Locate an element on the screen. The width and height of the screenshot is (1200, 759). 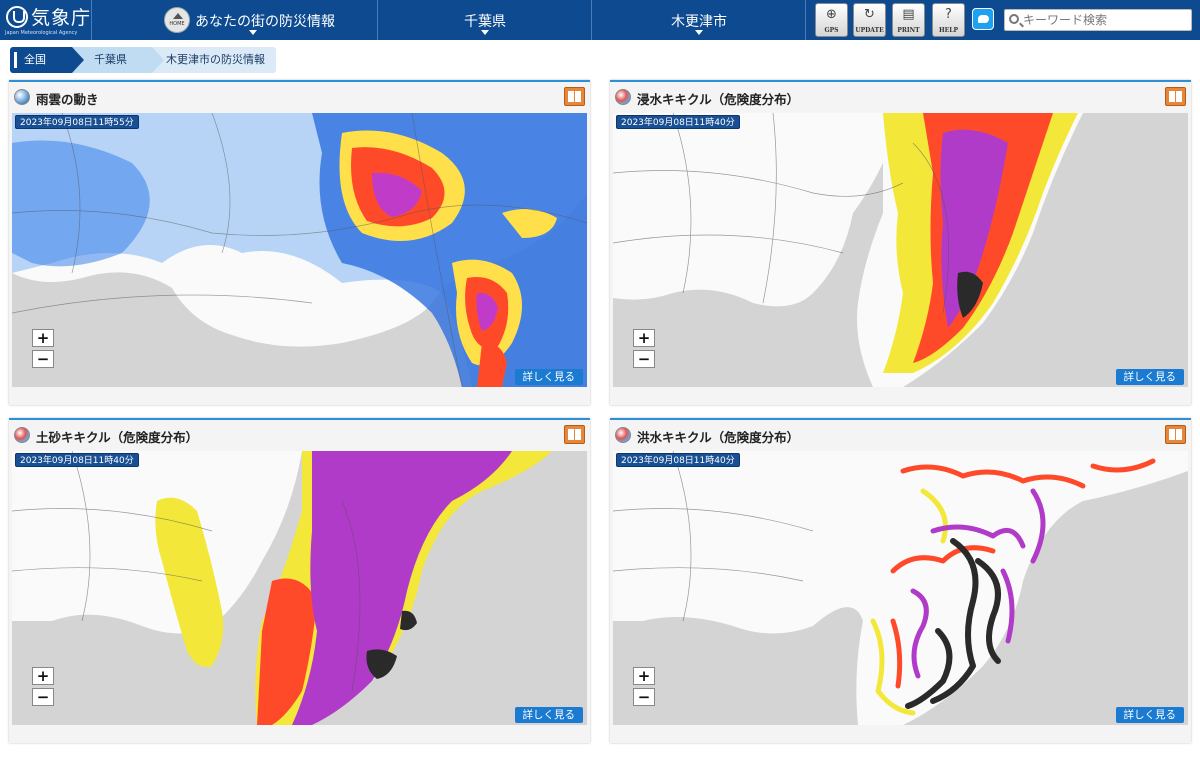
nav-home-label: あなたの街の防災情報 is located at coordinates (265, 22).